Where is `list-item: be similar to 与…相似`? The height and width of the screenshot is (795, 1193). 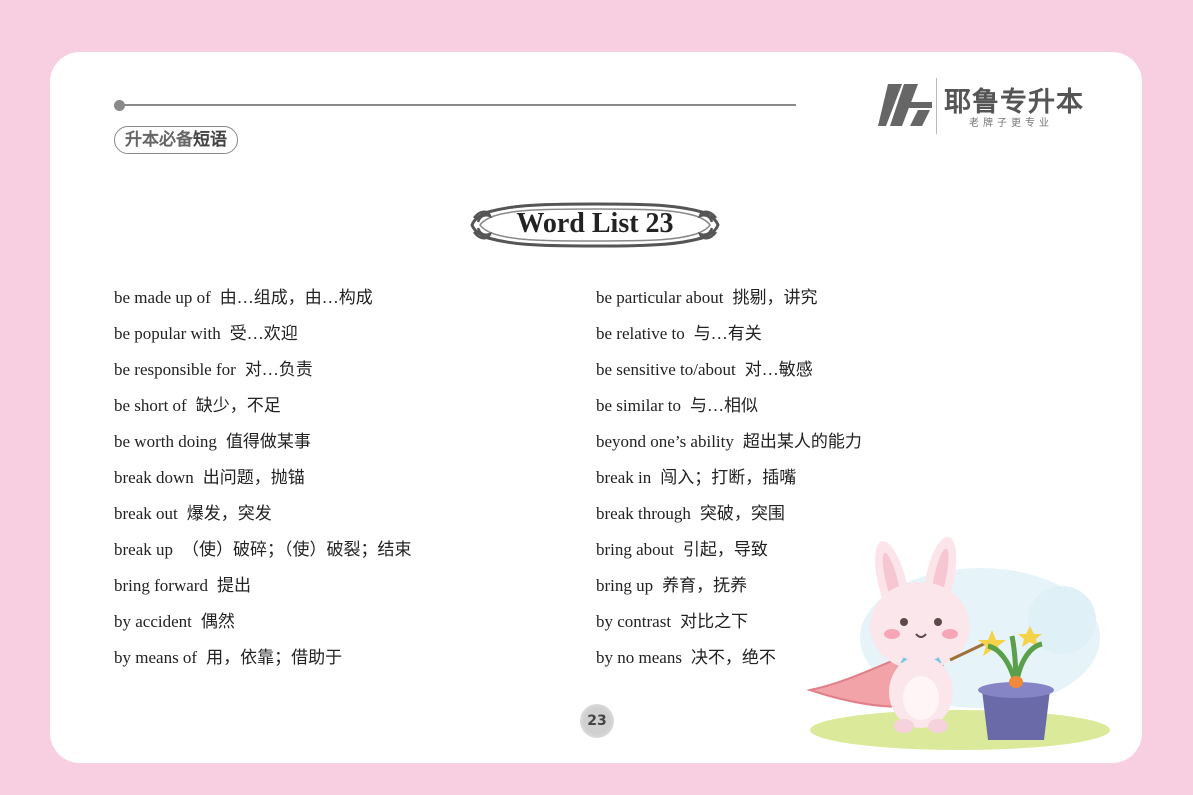
list-item: be similar to 与…相似 is located at coordinates (729, 408).